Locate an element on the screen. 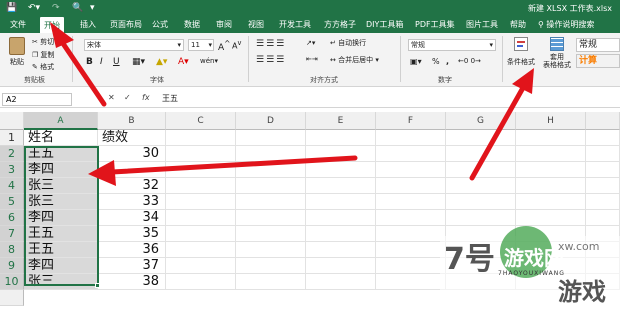 The height and width of the screenshot is (309, 620). column-header-a: A is located at coordinates (61, 121).